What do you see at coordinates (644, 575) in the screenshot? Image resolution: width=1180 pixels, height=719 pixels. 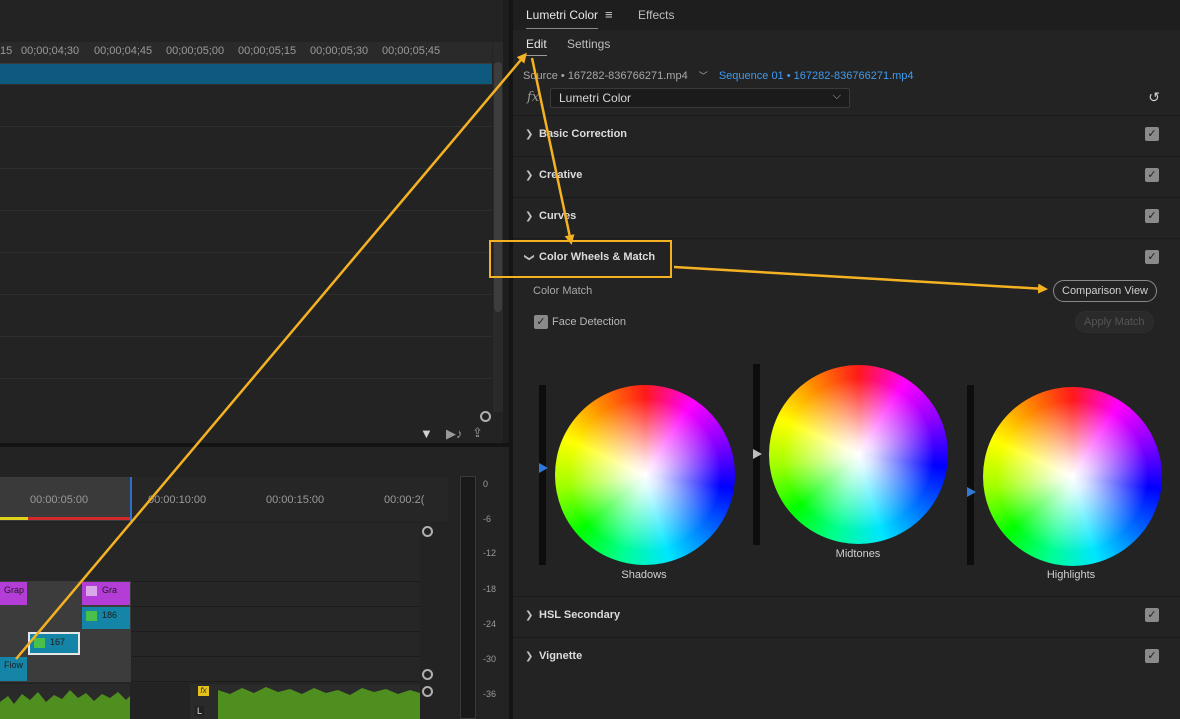 I see `shadows-label: Shadows` at bounding box center [644, 575].